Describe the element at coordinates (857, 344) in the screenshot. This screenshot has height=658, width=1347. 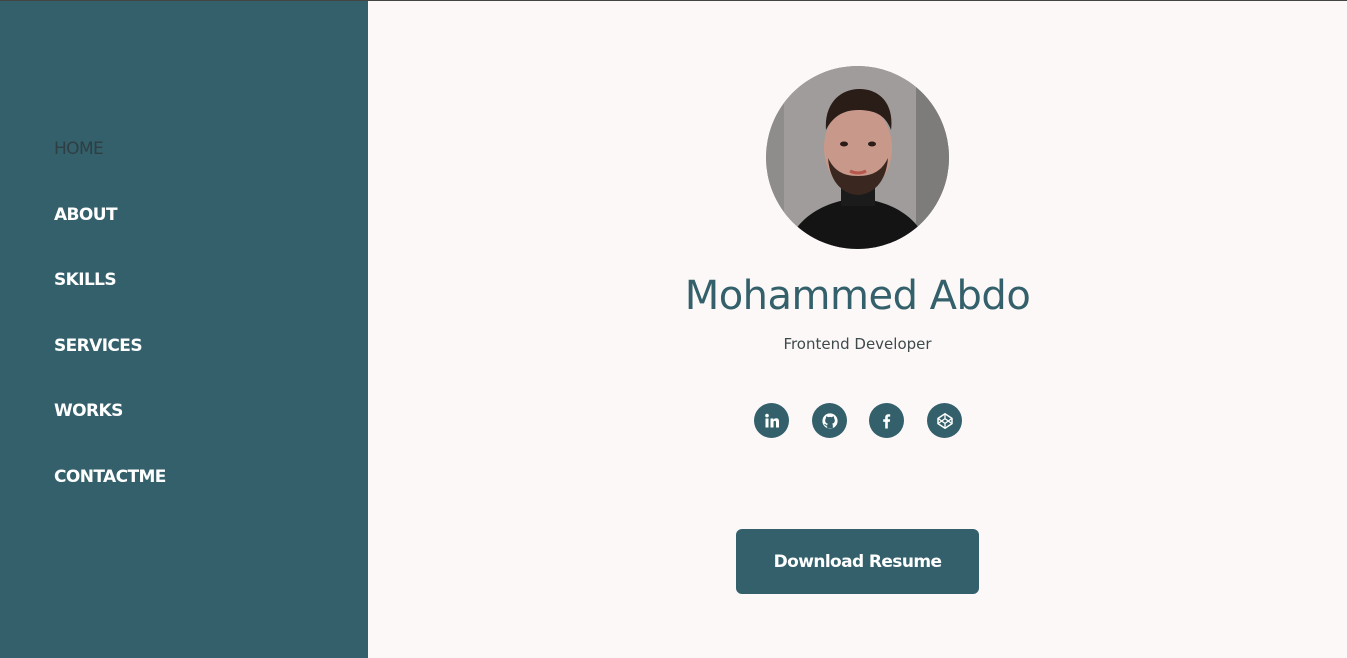
I see `profile-role: Frontend Developer` at that location.